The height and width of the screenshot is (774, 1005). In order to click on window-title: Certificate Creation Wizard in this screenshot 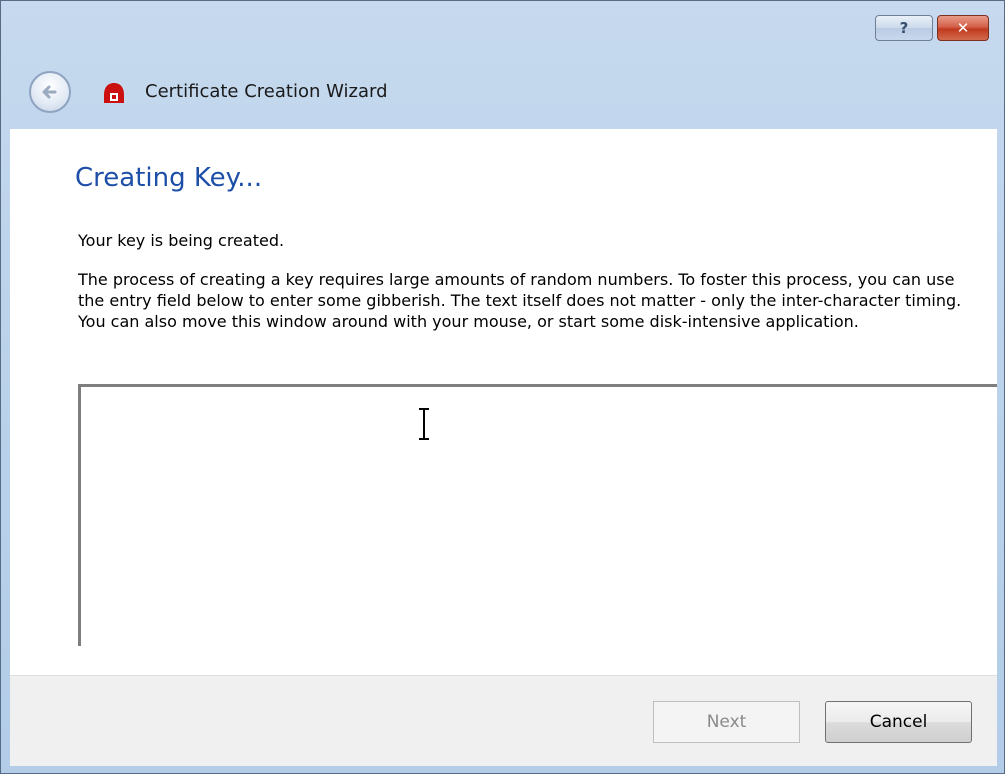, I will do `click(266, 91)`.